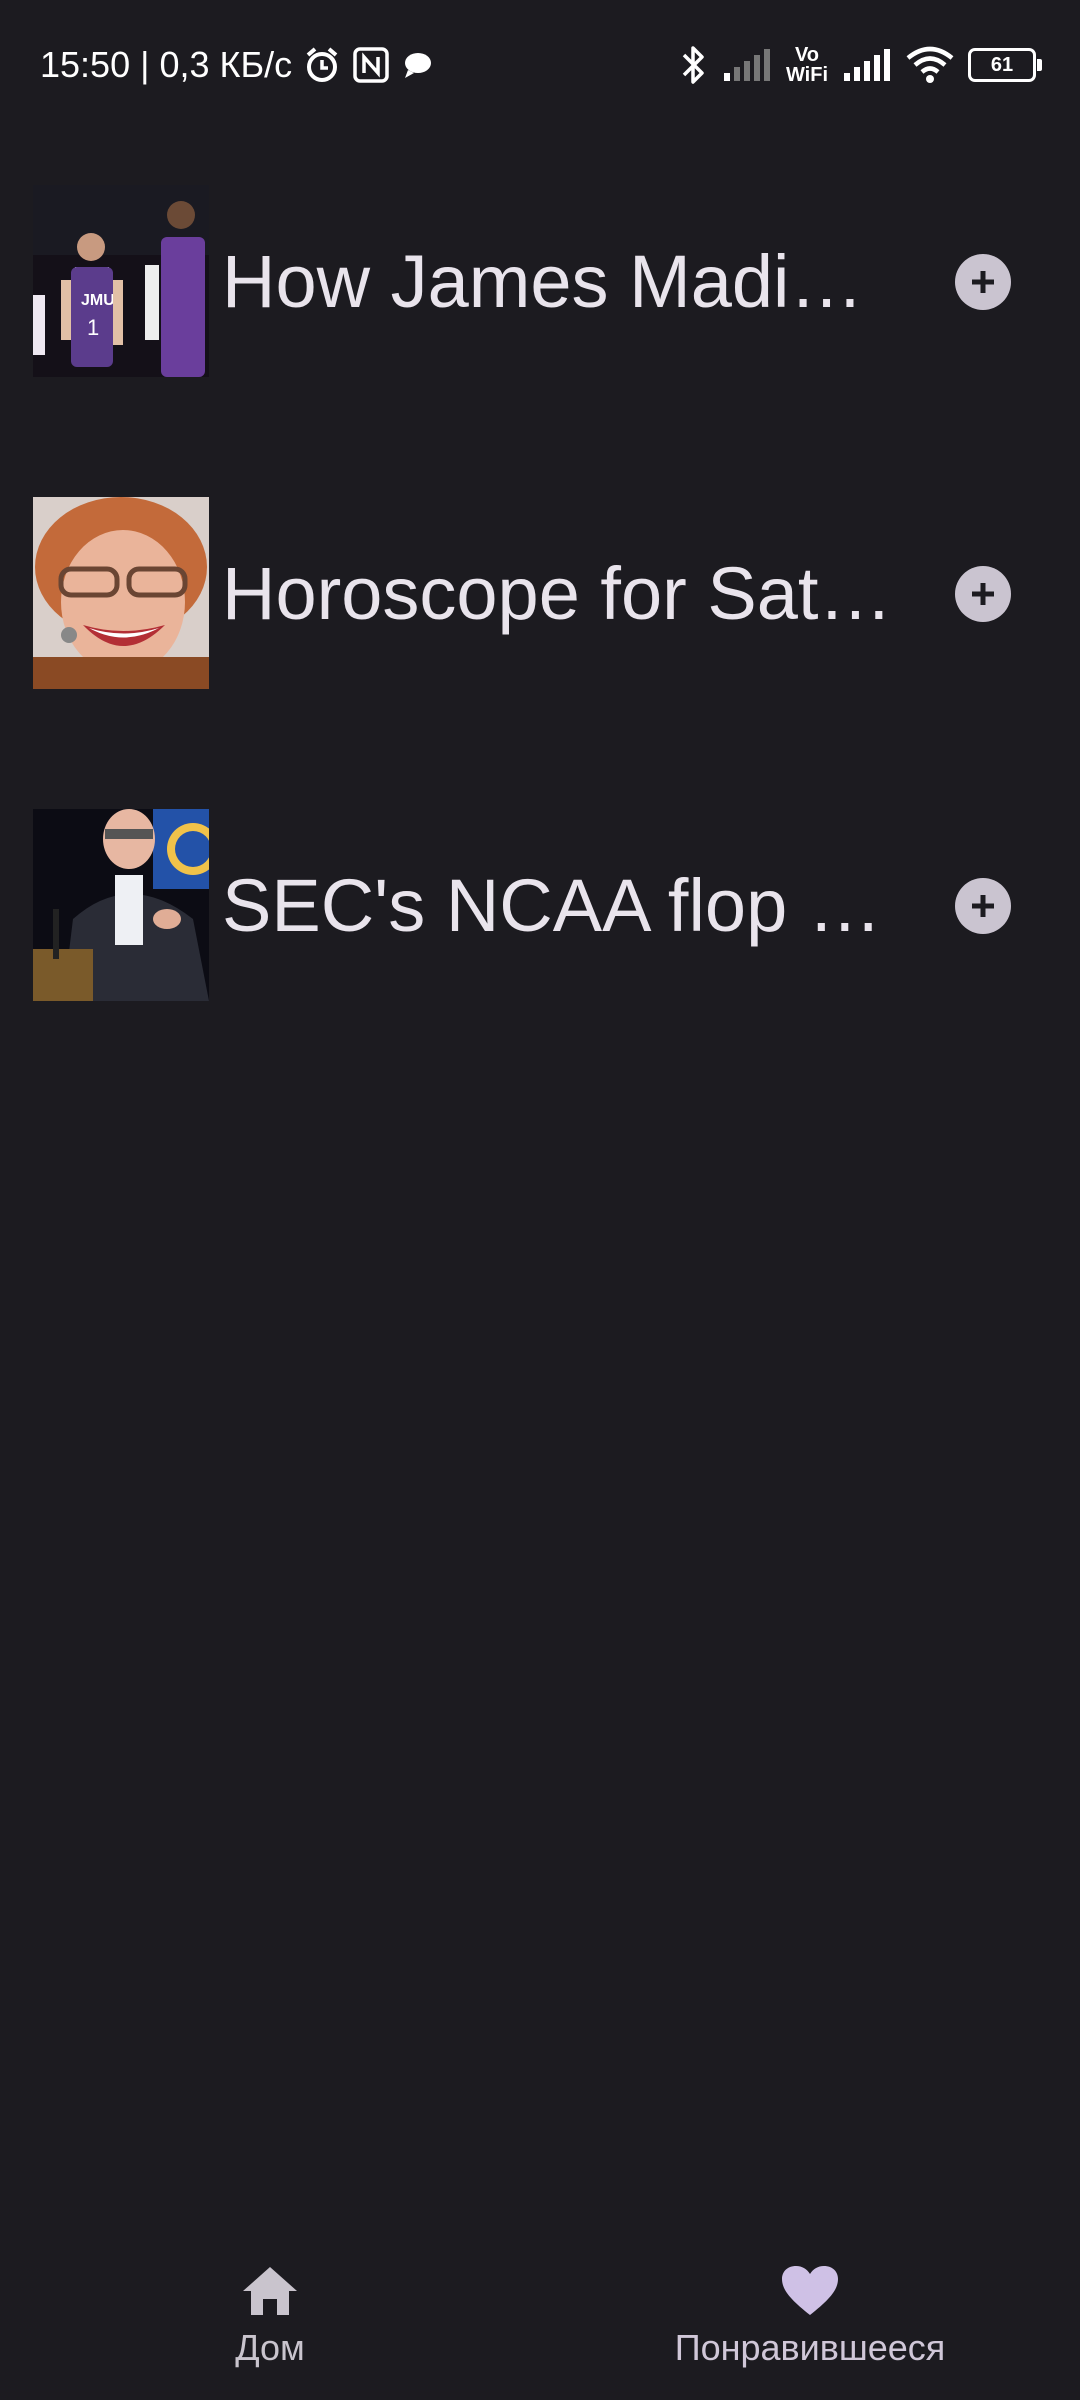 The width and height of the screenshot is (1080, 2400). Describe the element at coordinates (806, 65) in the screenshot. I see `vowifi-indicator: Vo WiFi` at that location.